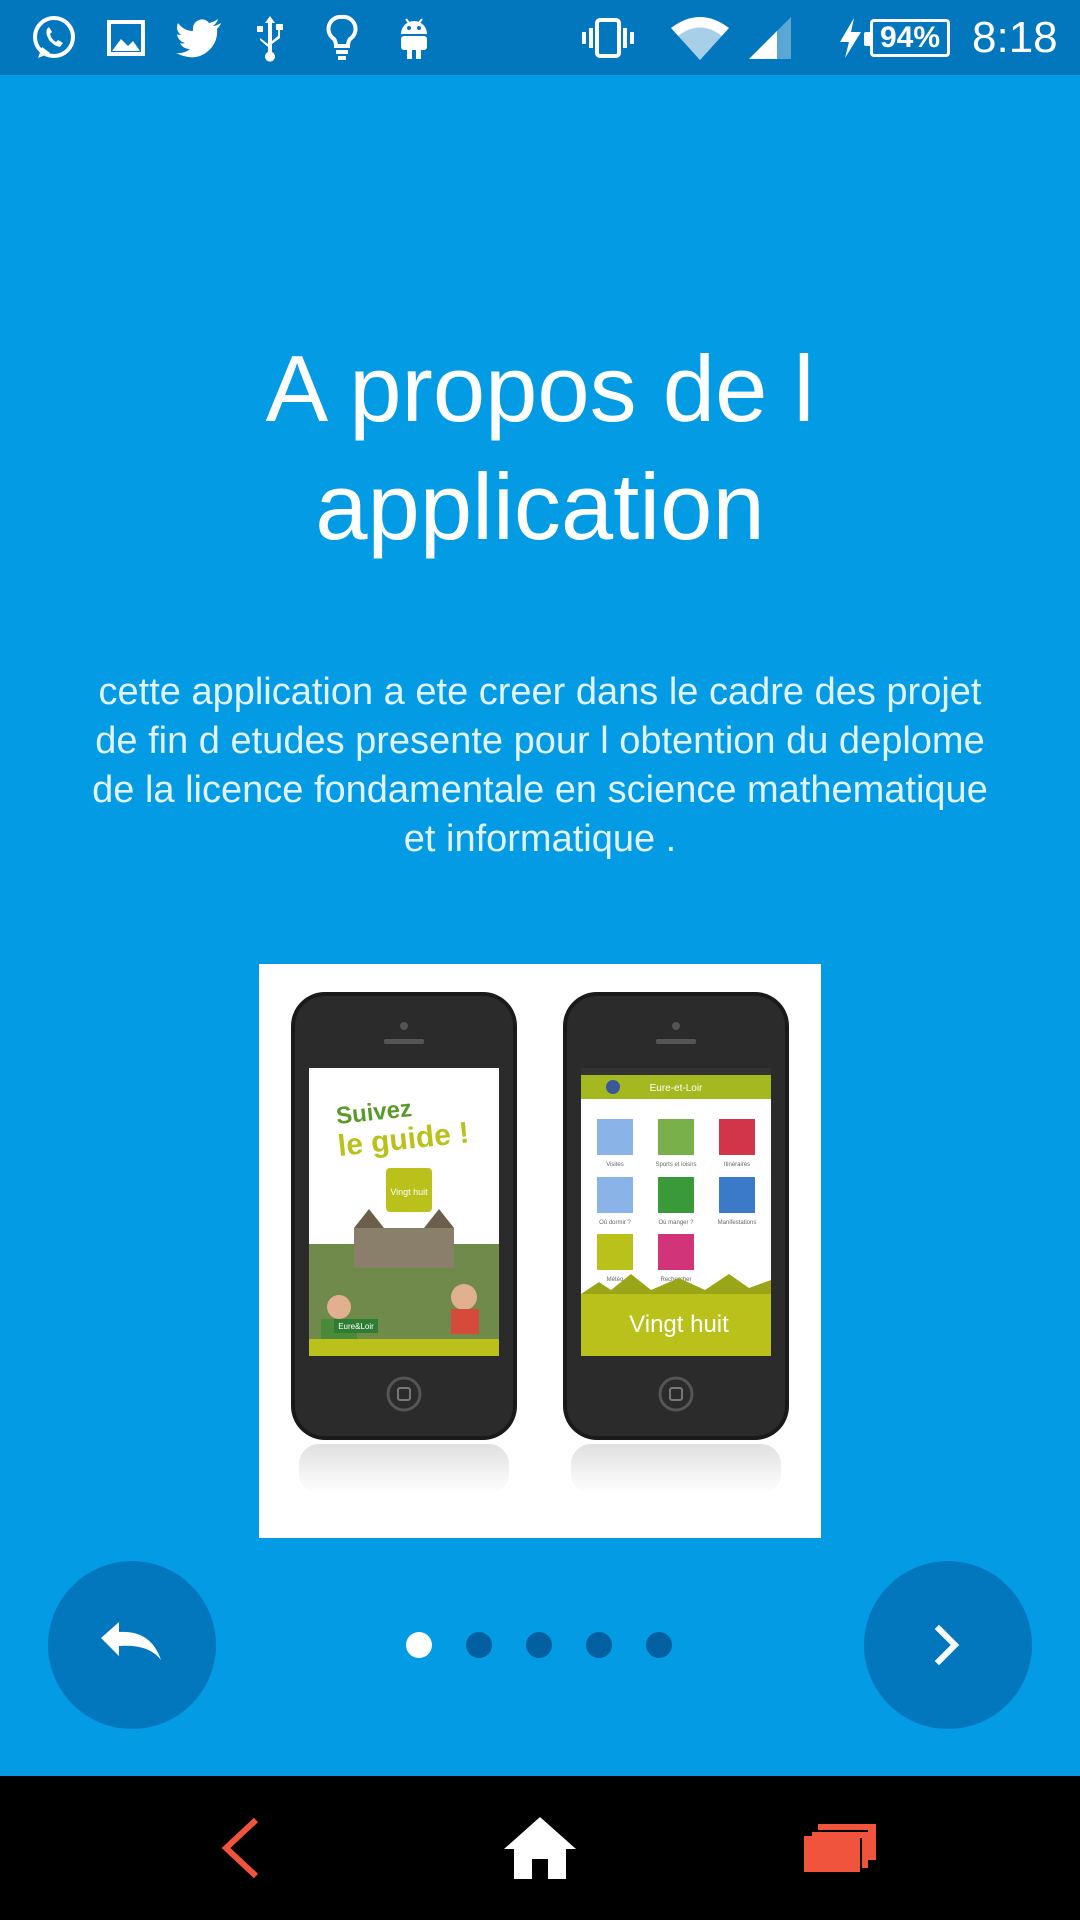  Describe the element at coordinates (1015, 37) in the screenshot. I see `status-clock: 8:18` at that location.